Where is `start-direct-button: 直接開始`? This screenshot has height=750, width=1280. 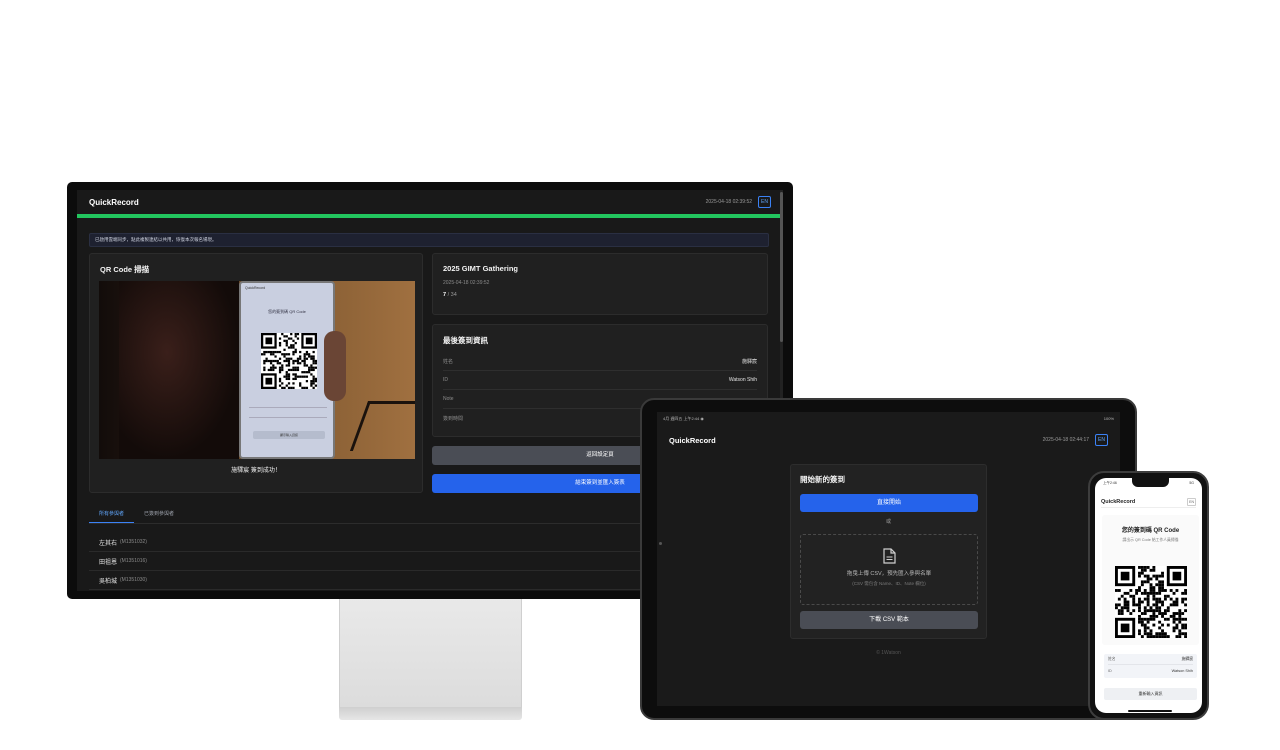
start-direct-button: 直接開始 is located at coordinates (889, 503).